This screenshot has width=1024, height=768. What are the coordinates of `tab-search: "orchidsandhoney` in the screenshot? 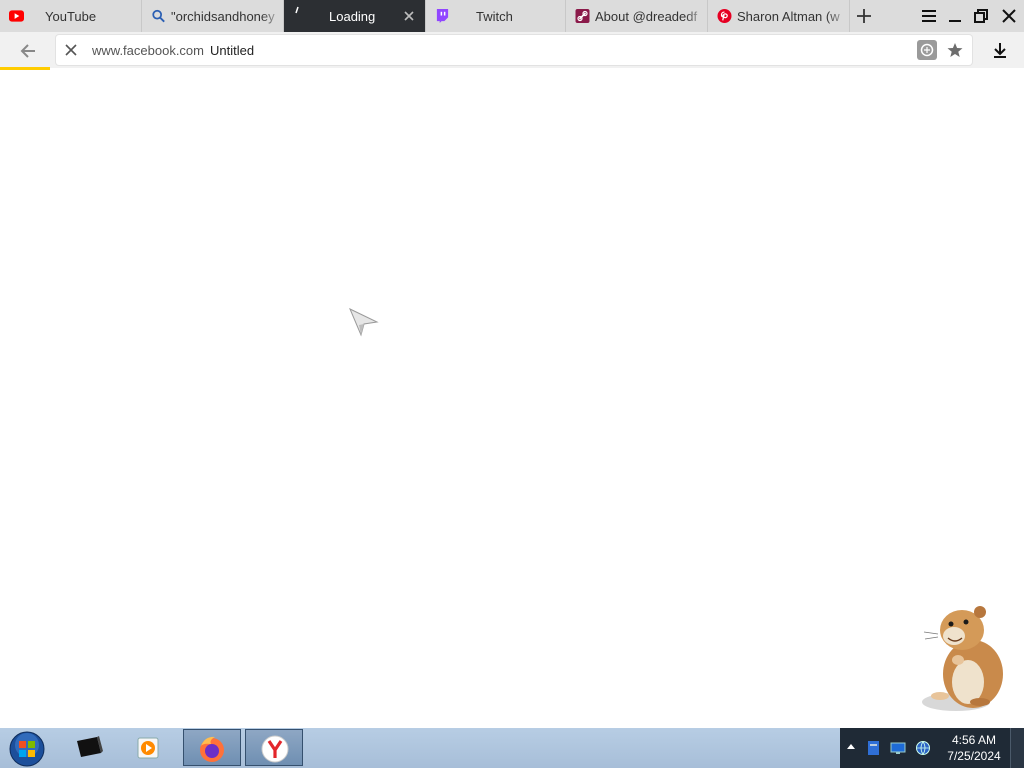 It's located at (213, 16).